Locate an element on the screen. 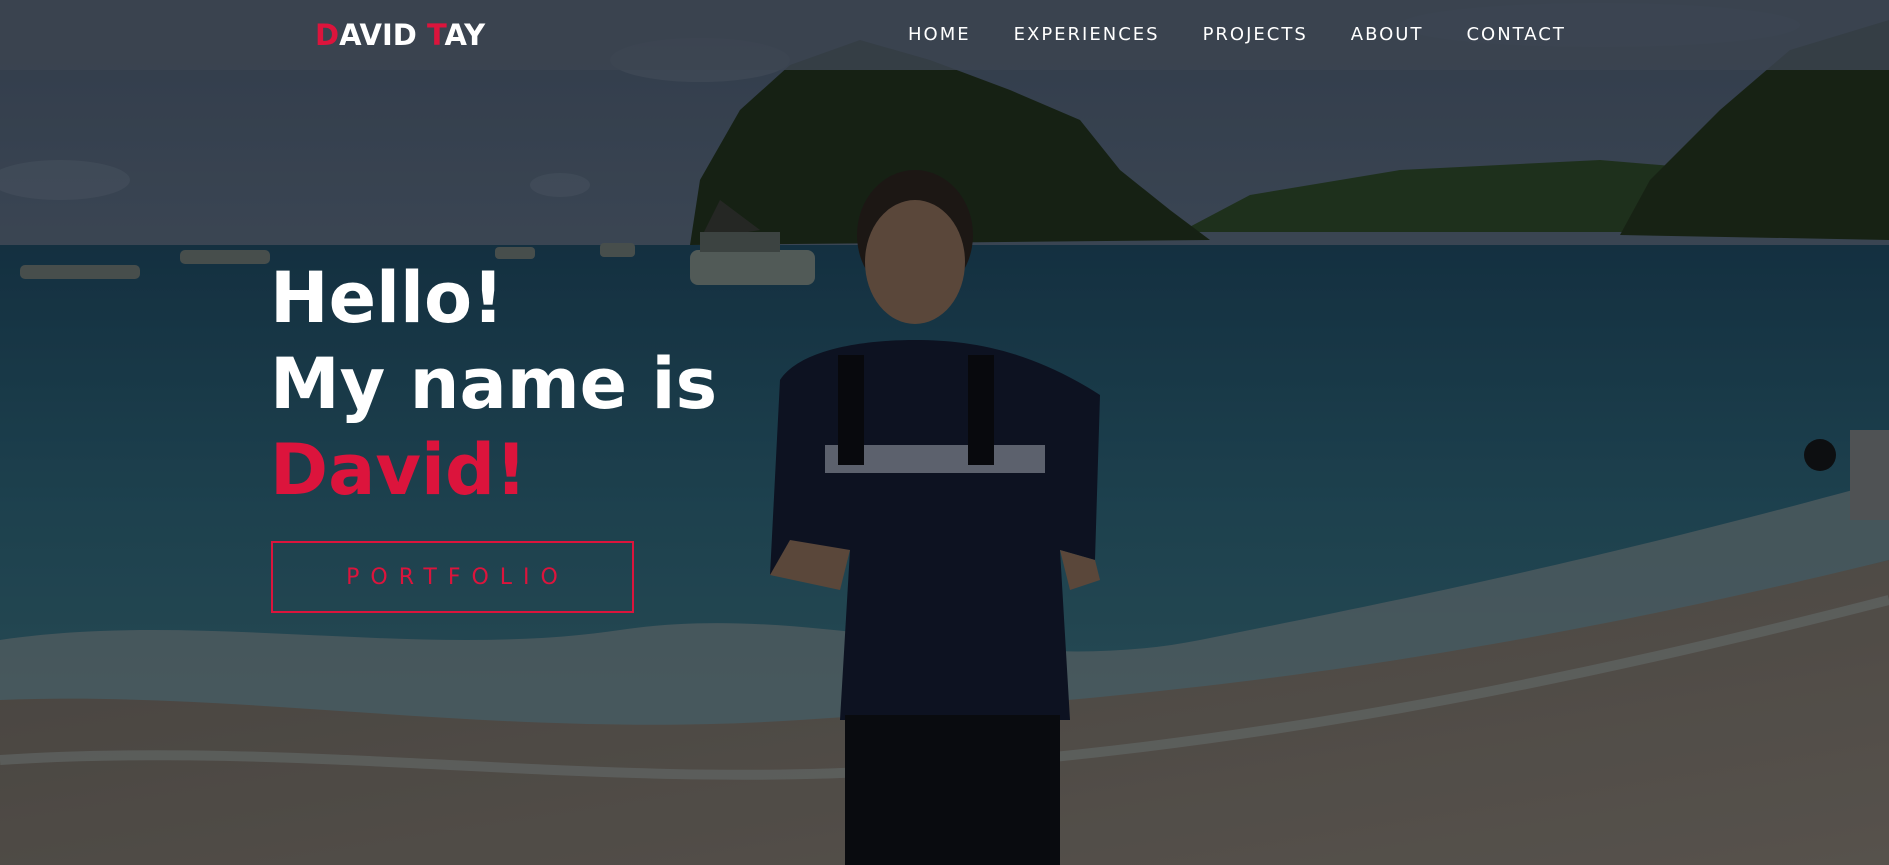  nav-links: HOME EXPERIENCES PROJECTS ABOUT CONTACT is located at coordinates (1258, 34).